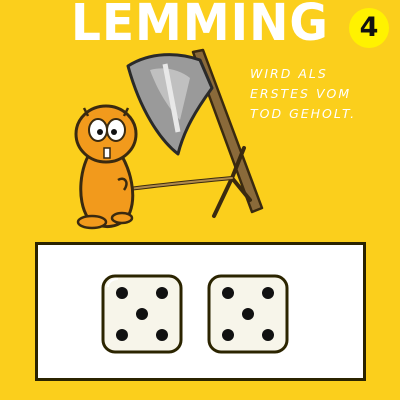 This screenshot has height=400, width=400. What do you see at coordinates (106, 167) in the screenshot?
I see `lemming-character-icon` at bounding box center [106, 167].